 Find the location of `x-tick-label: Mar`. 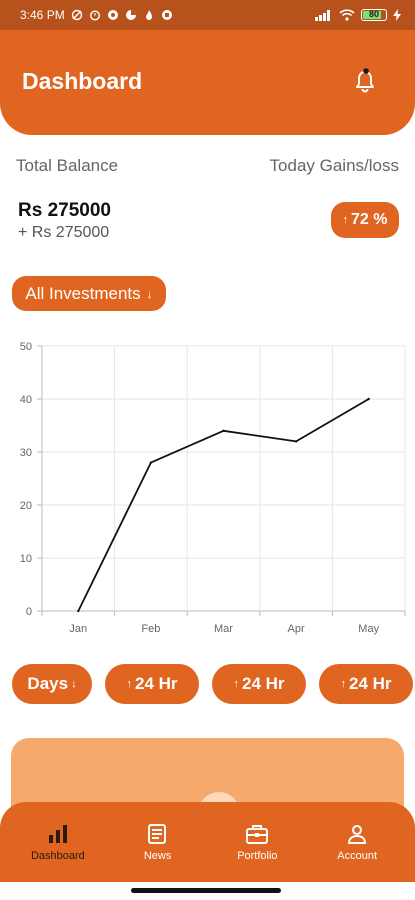

x-tick-label: Mar is located at coordinates (223, 629).